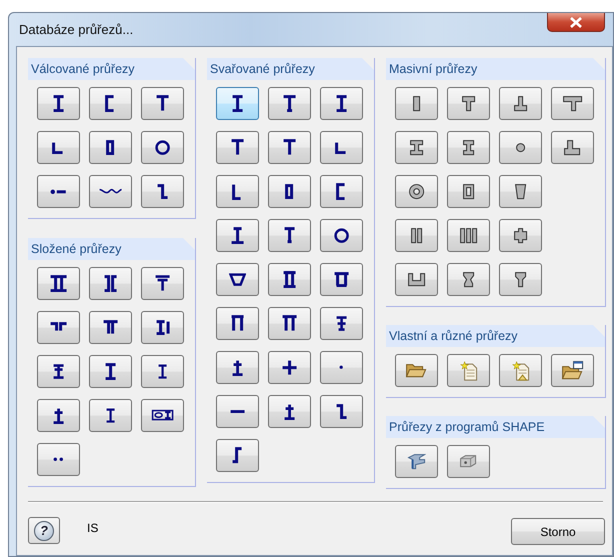  What do you see at coordinates (520, 148) in the screenshot?
I see `solid-circle-icon` at bounding box center [520, 148].